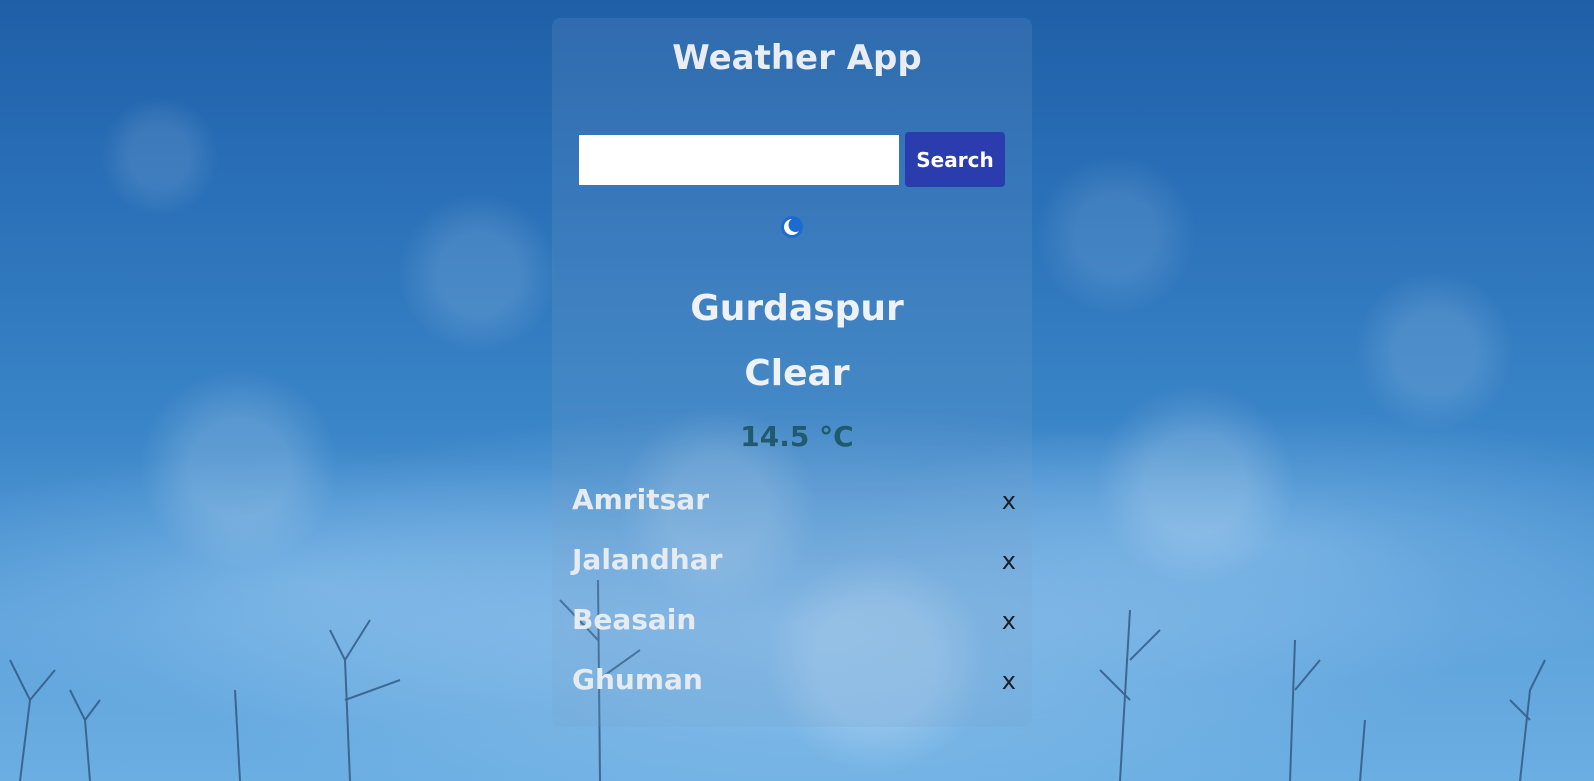 The height and width of the screenshot is (781, 1594). What do you see at coordinates (647, 559) in the screenshot?
I see `saved-city-jalandhar: Jalandhar` at bounding box center [647, 559].